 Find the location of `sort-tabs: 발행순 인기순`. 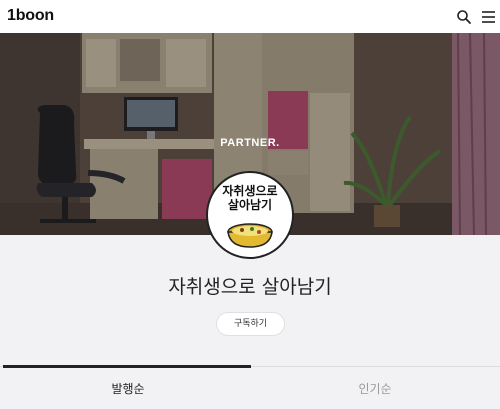

sort-tabs: 발행순 인기순 is located at coordinates (250, 387).